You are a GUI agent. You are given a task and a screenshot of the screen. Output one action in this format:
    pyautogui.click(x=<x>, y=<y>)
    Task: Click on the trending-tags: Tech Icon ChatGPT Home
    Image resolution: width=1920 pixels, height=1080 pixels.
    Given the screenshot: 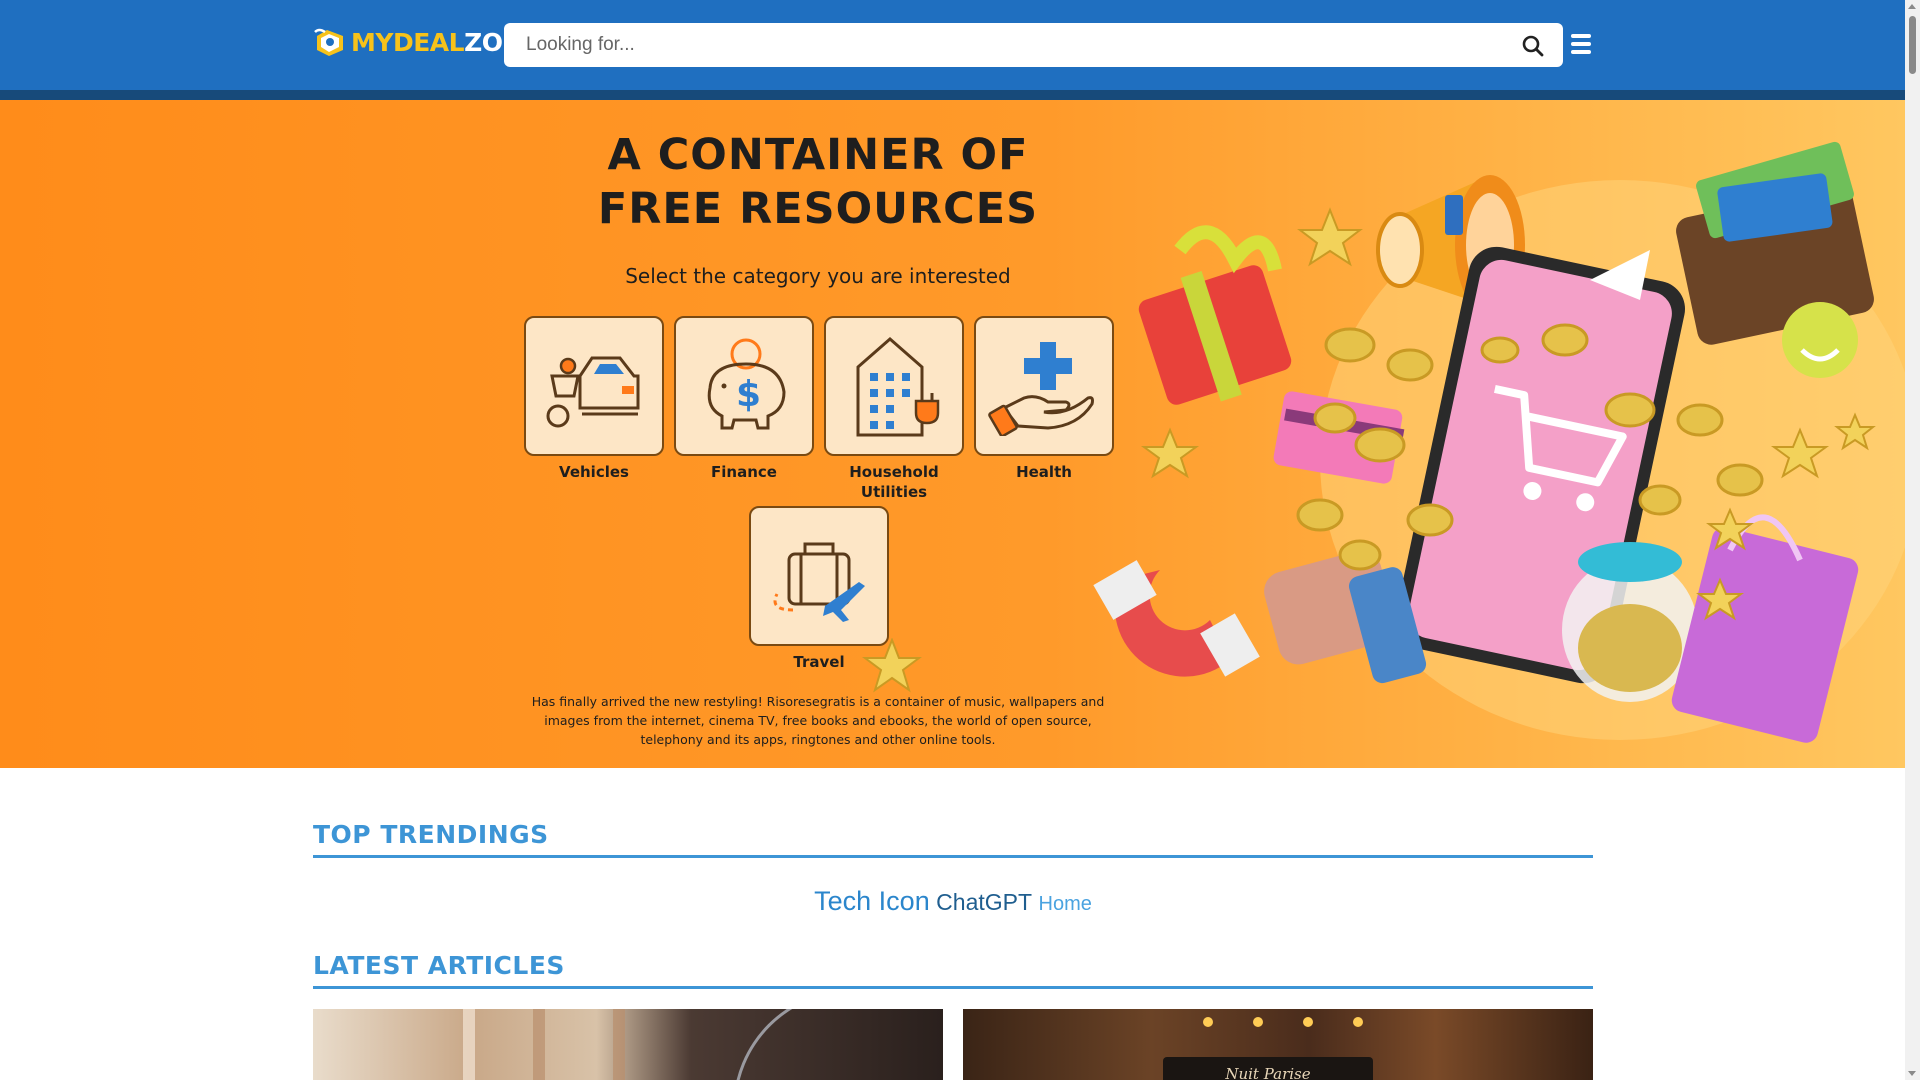 What is the action you would take?
    pyautogui.click(x=953, y=901)
    